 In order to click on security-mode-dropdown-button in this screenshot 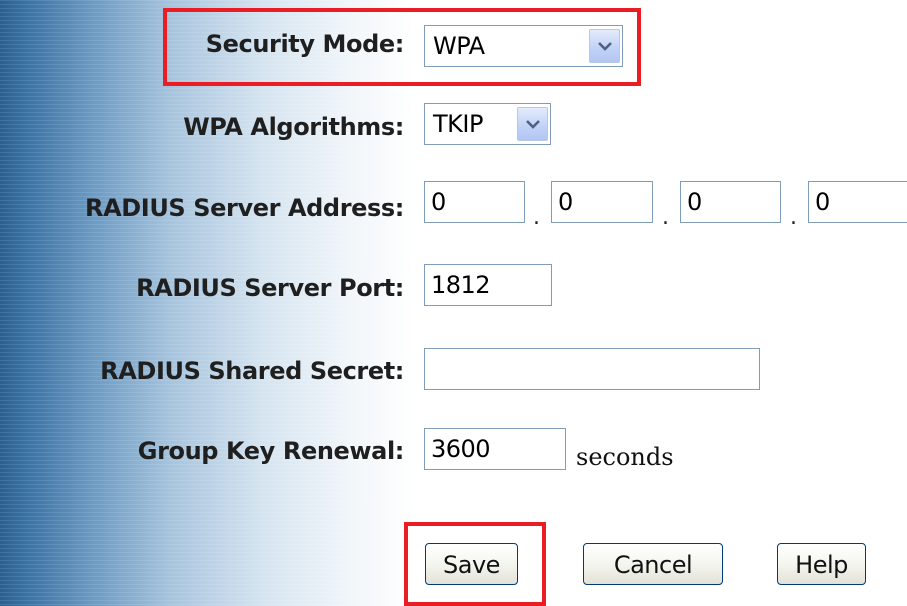, I will do `click(604, 46)`.